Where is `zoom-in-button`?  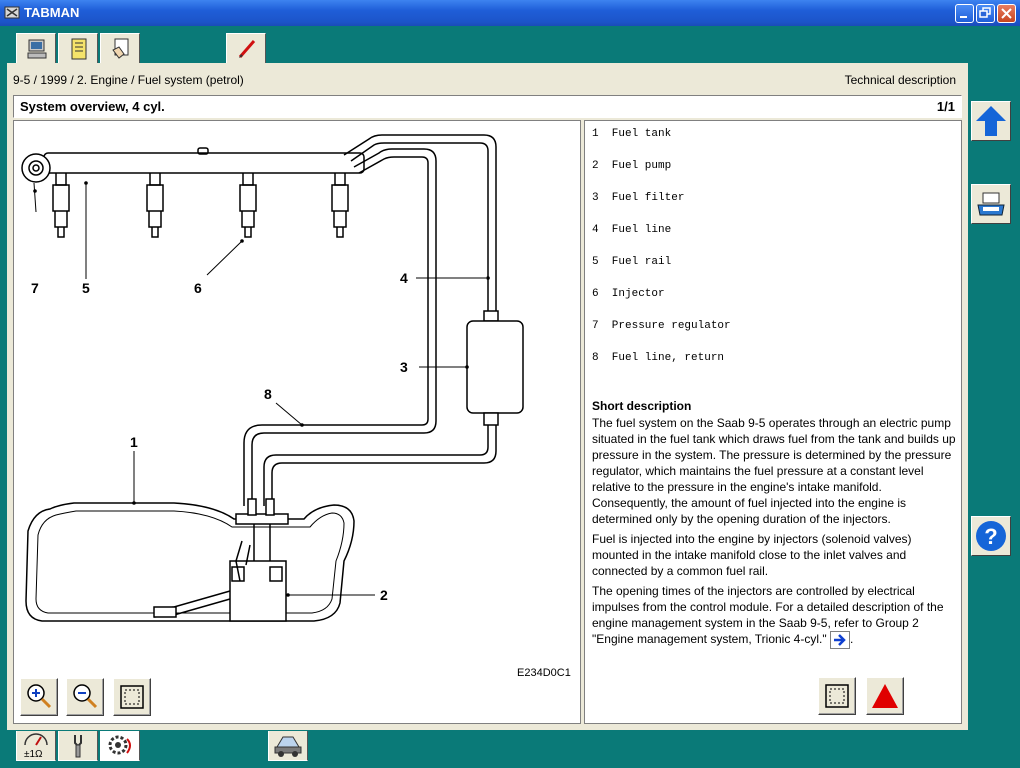 zoom-in-button is located at coordinates (39, 697).